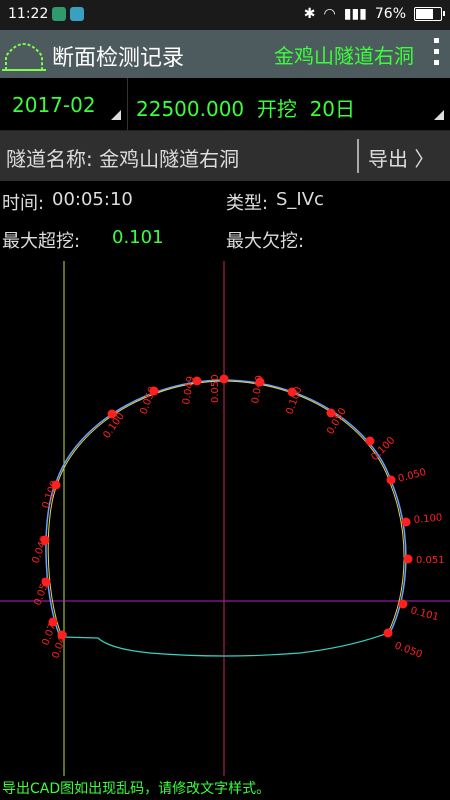 The height and width of the screenshot is (800, 450). I want to click on battery-percent: 76%, so click(390, 14).